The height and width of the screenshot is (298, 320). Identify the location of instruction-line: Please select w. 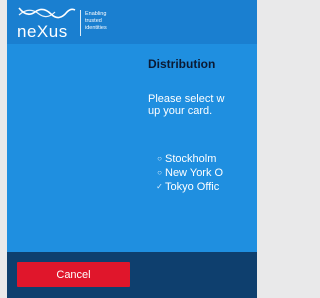
(186, 99).